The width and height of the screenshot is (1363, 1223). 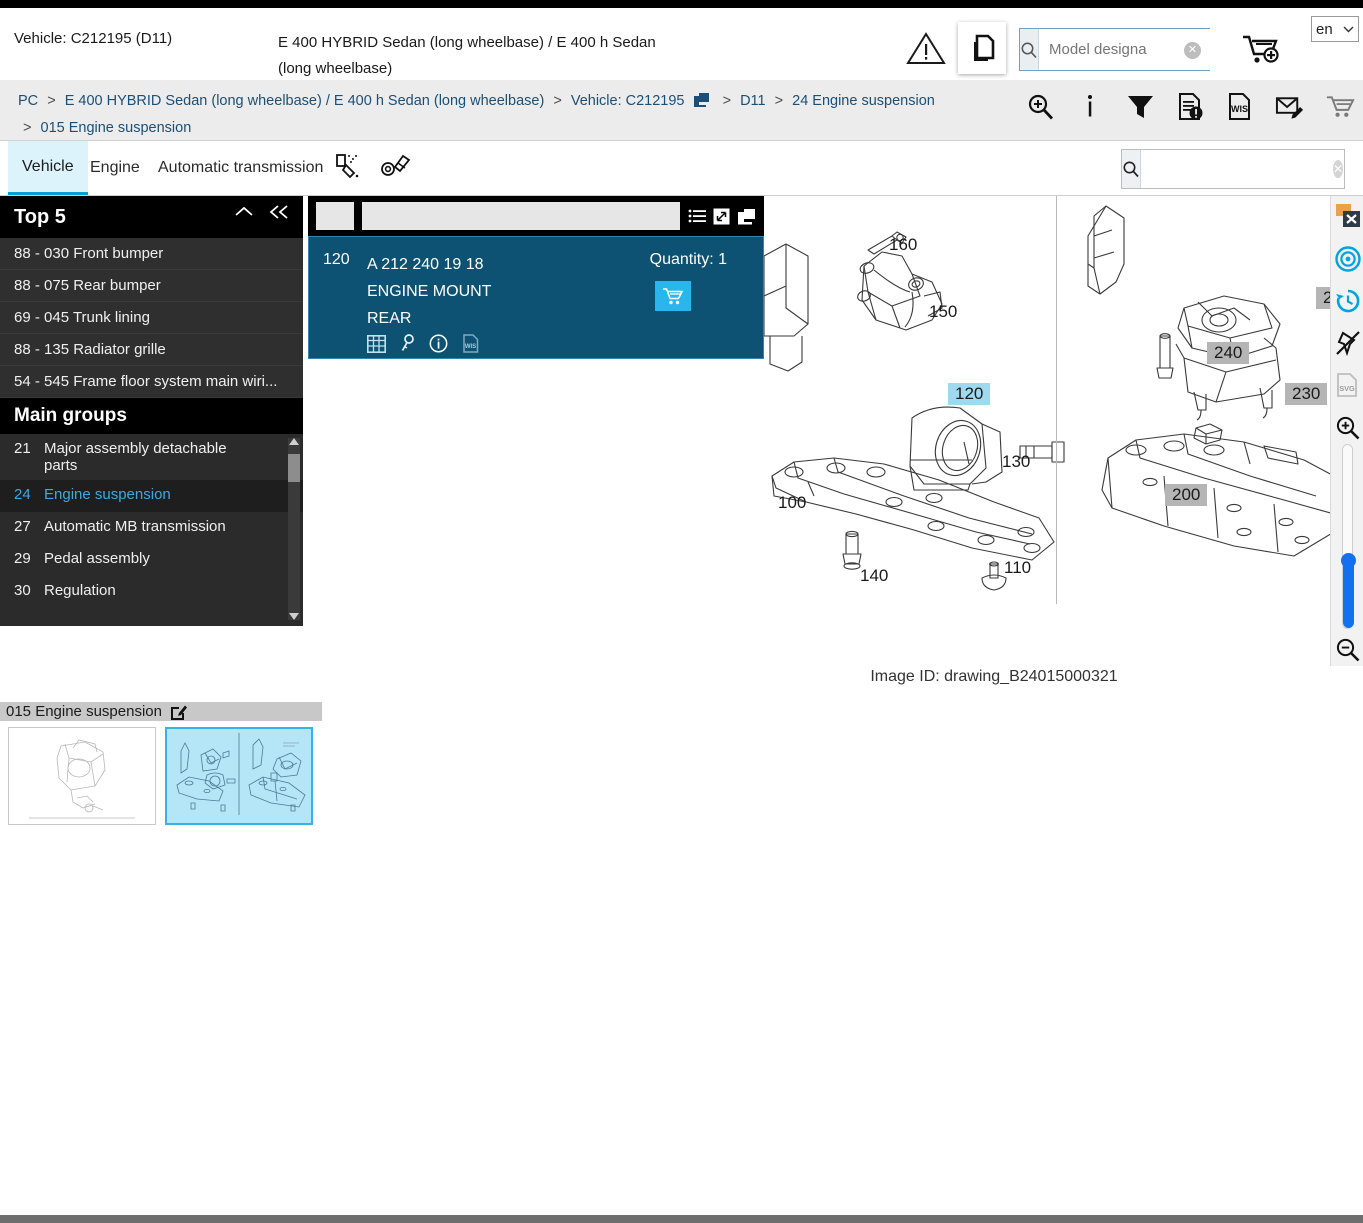 What do you see at coordinates (1347, 649) in the screenshot?
I see `zoom-out-icon` at bounding box center [1347, 649].